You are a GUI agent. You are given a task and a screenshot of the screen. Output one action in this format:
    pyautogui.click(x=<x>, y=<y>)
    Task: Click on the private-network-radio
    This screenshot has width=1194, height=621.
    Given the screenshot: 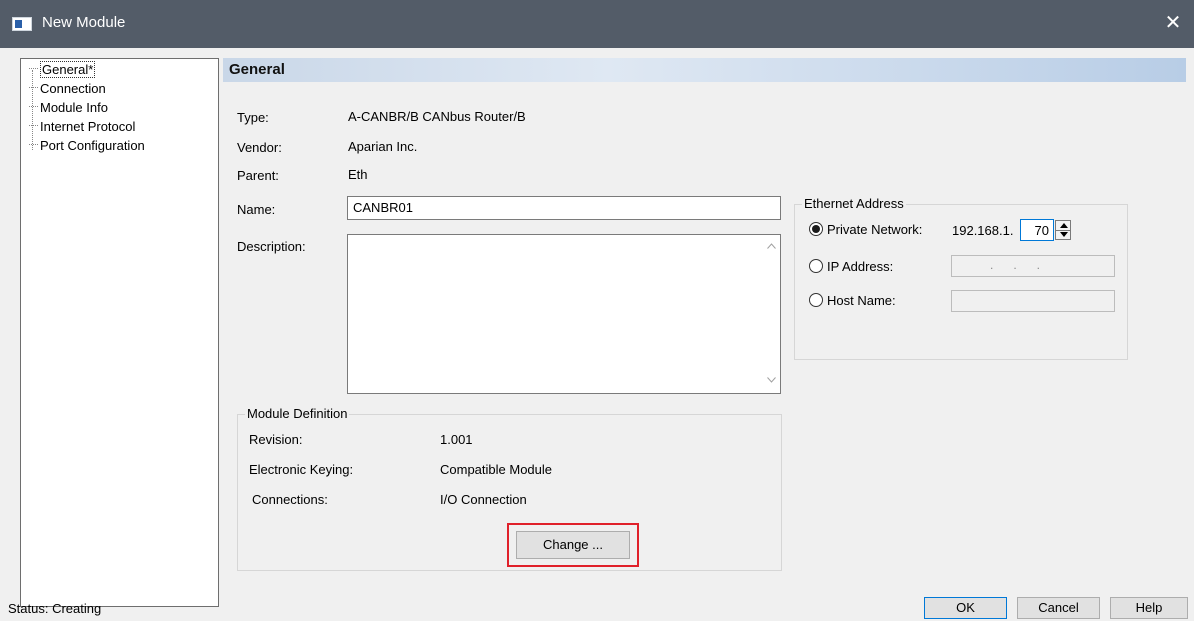 What is the action you would take?
    pyautogui.click(x=816, y=229)
    